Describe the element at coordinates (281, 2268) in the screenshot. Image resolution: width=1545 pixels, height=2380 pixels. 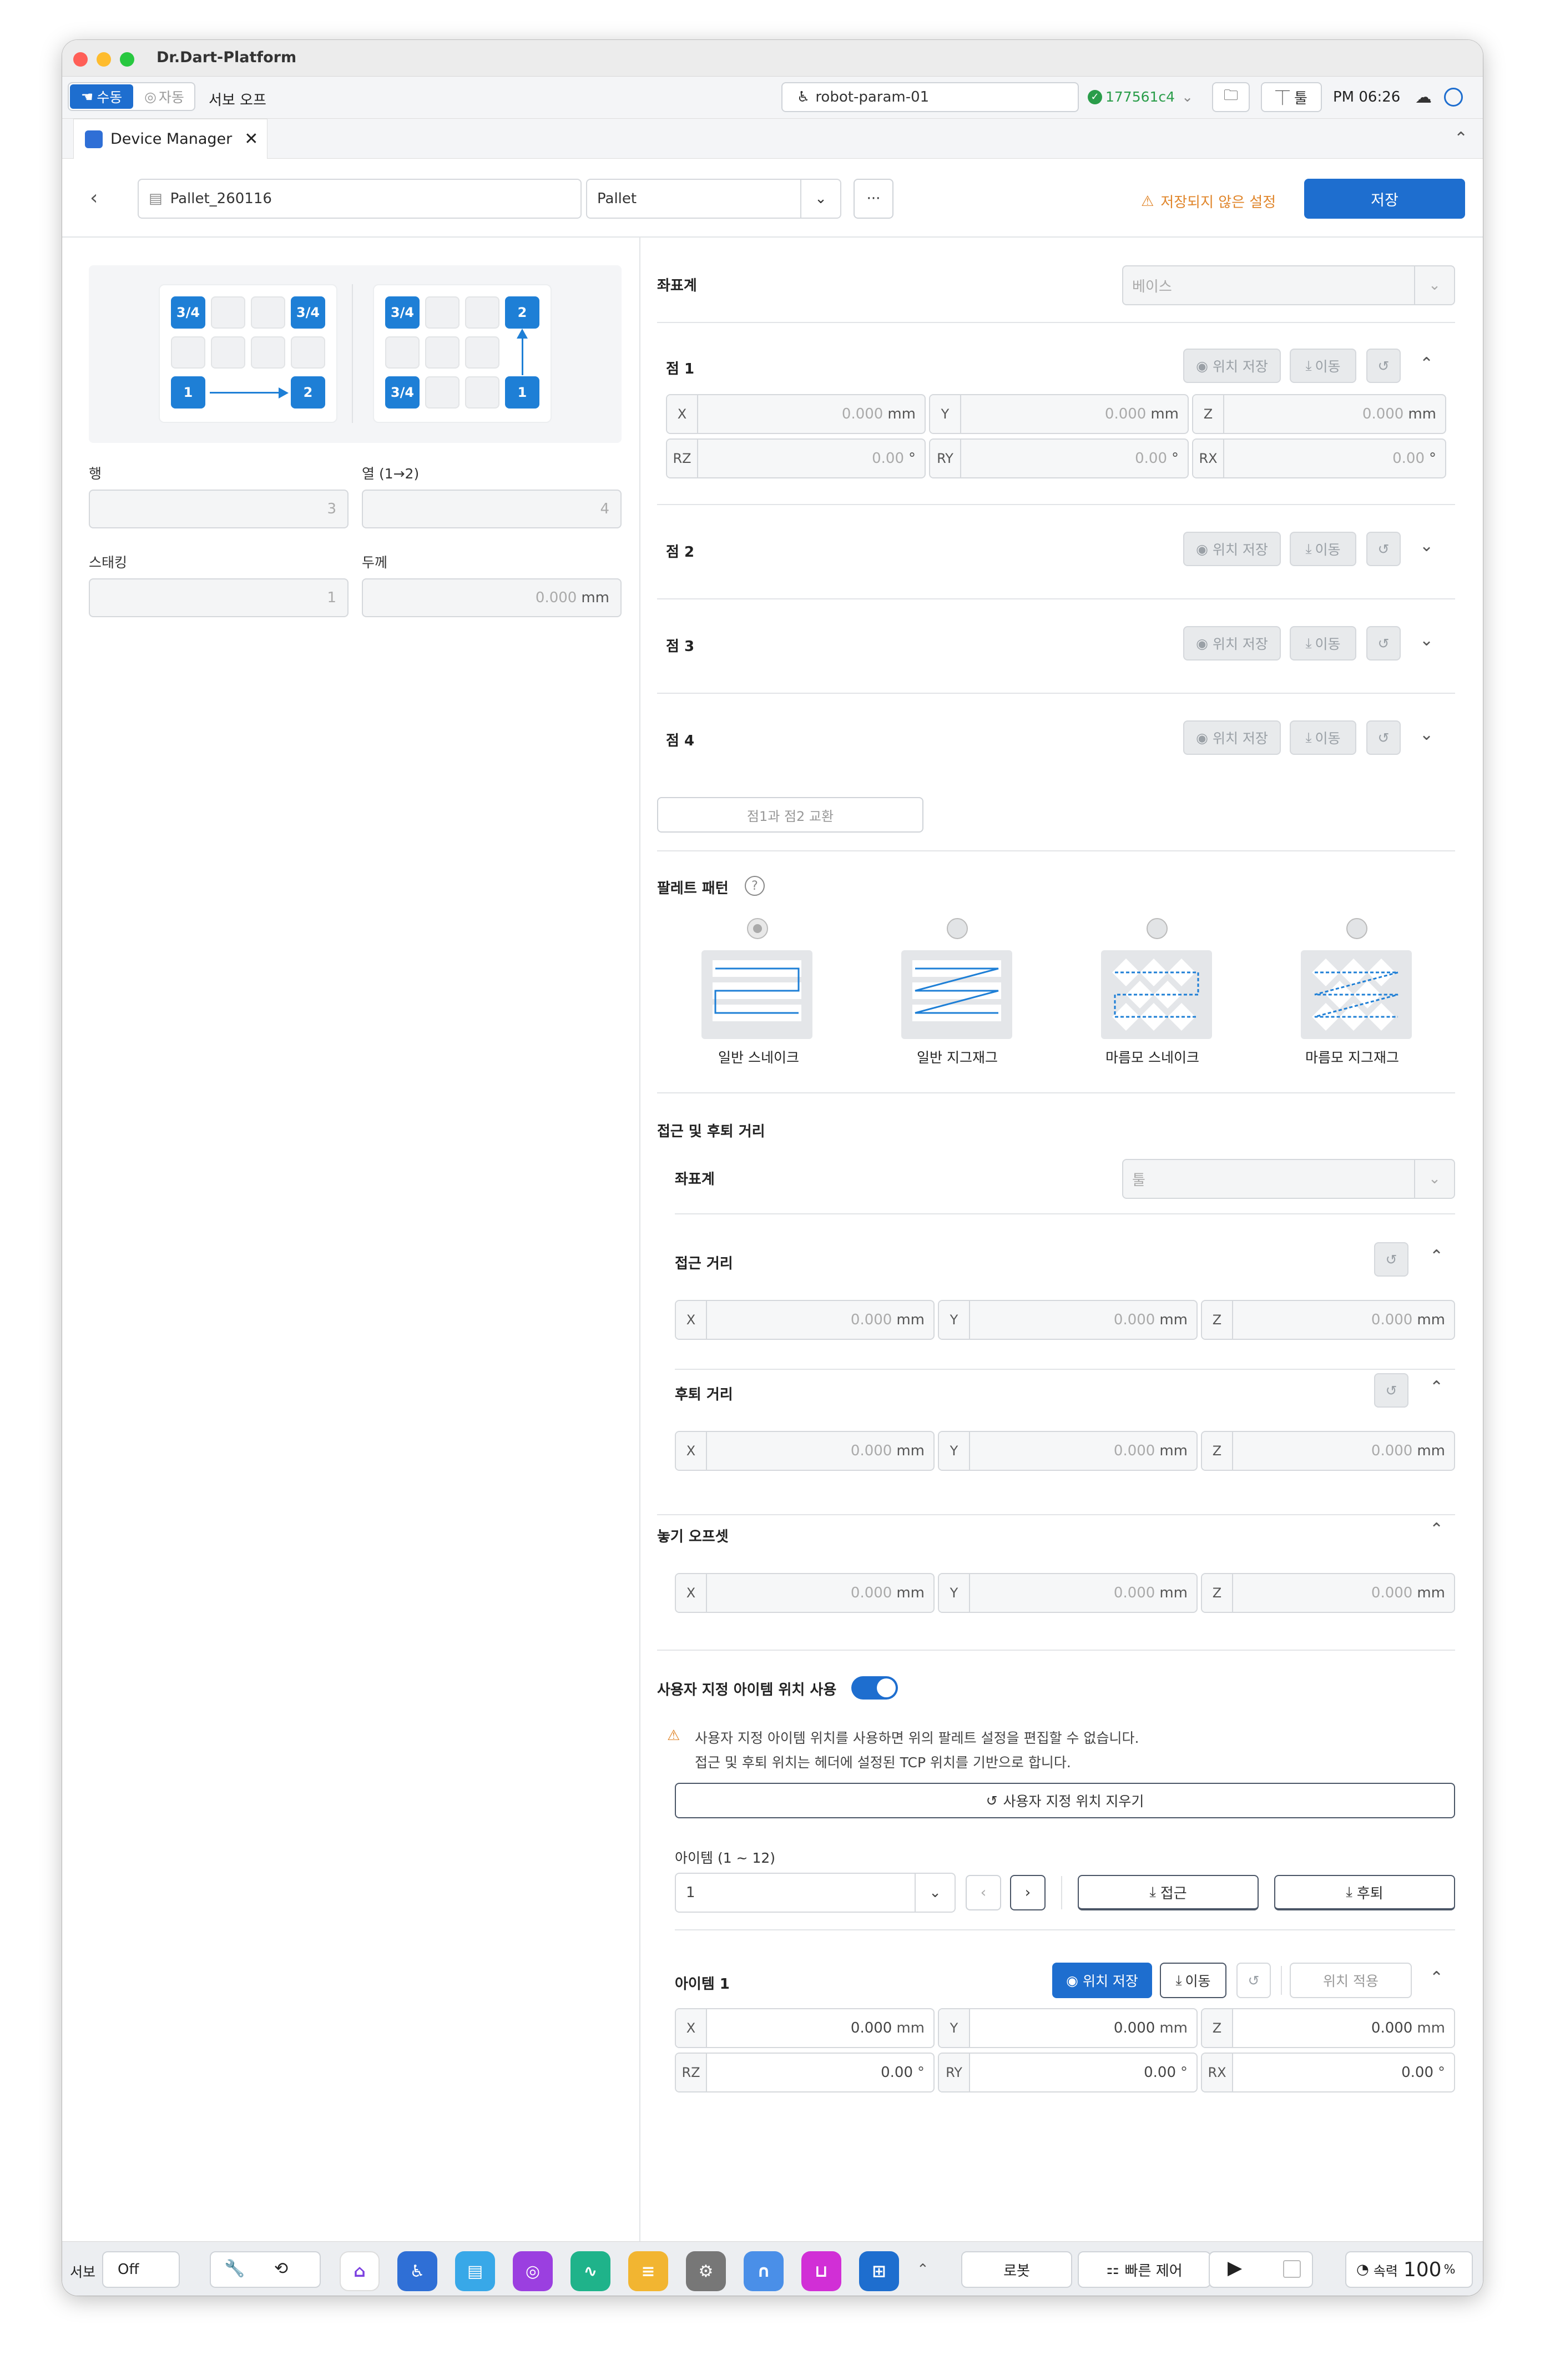
I see `recovery-icon: ⟲` at that location.